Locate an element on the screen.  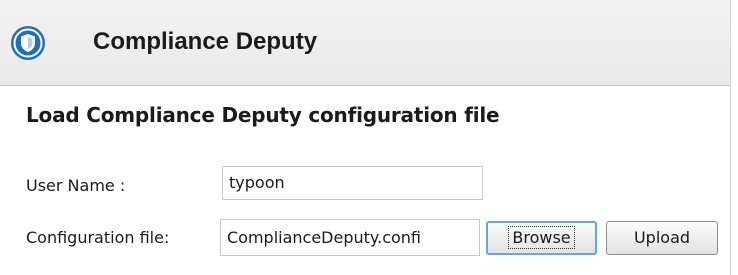
app-title: Compliance Deputy is located at coordinates (205, 41).